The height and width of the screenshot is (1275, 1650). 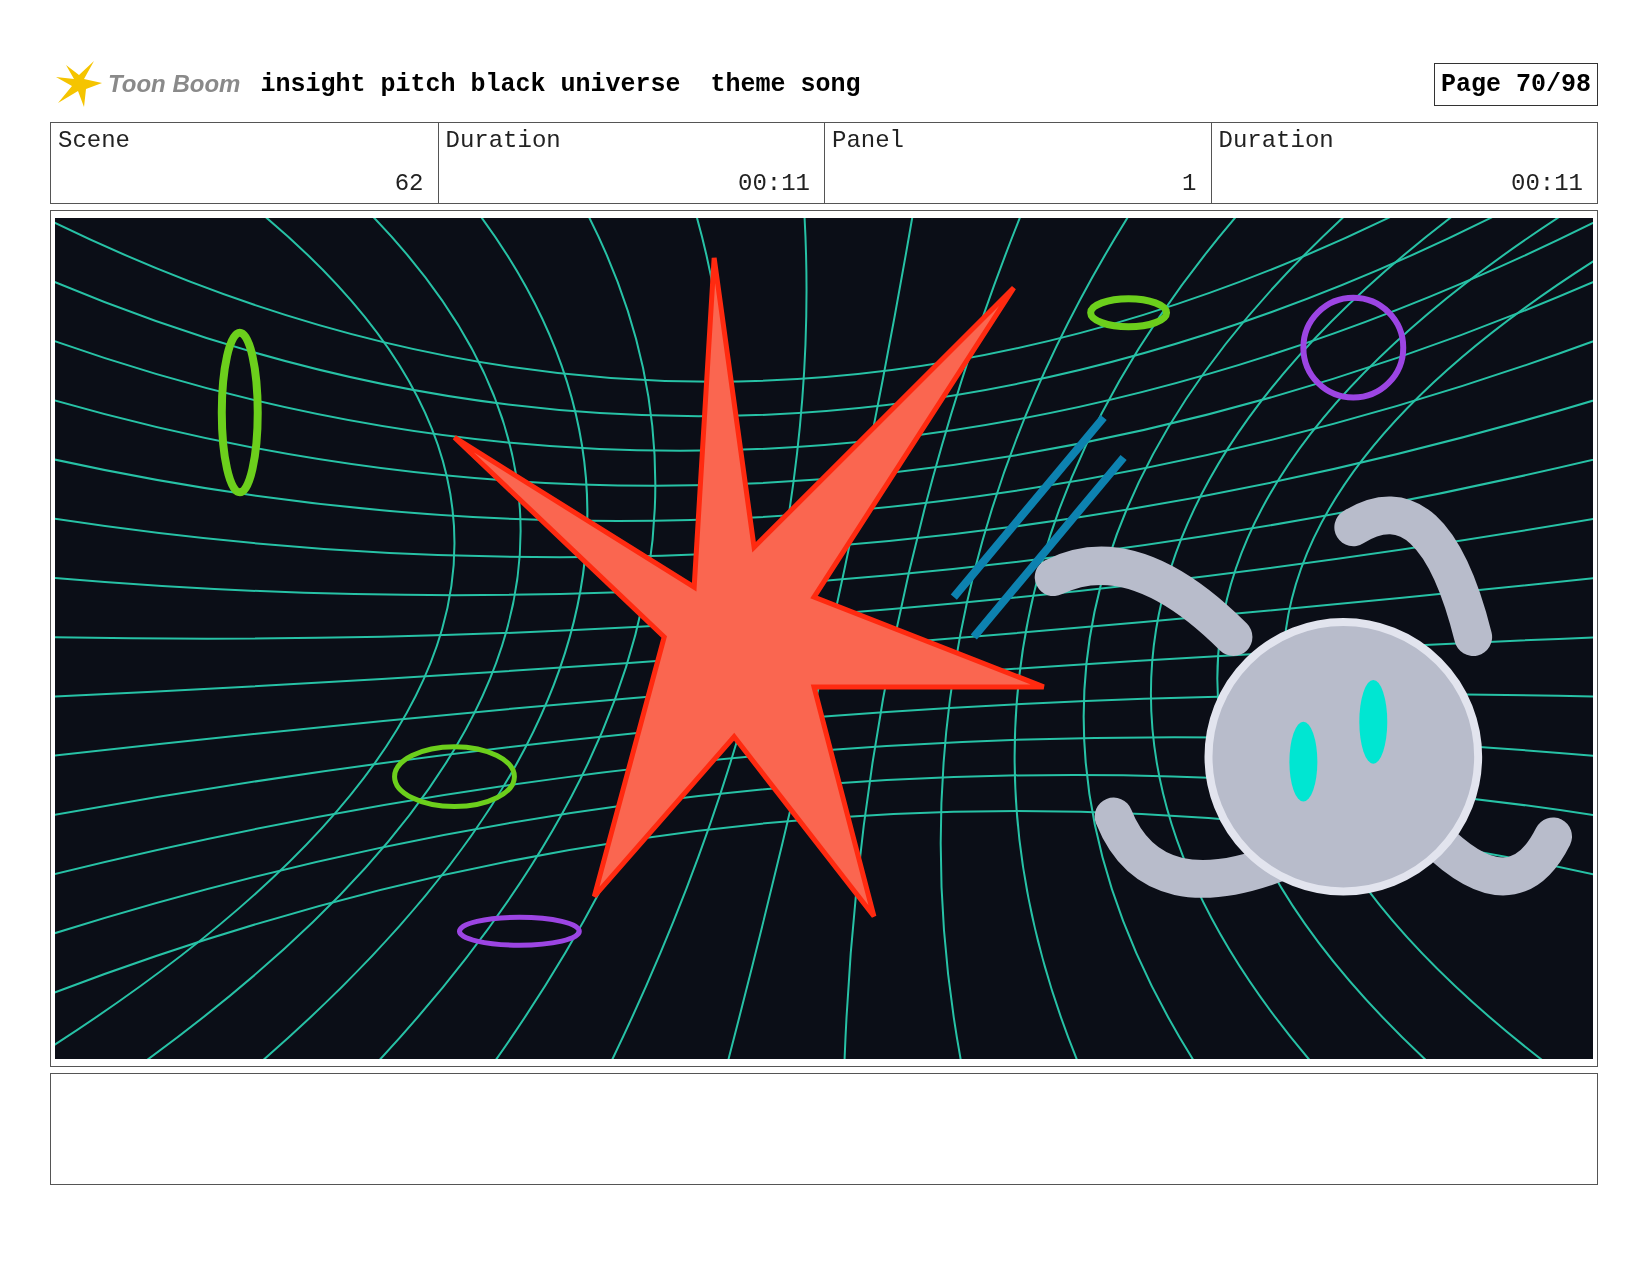 What do you see at coordinates (174, 84) in the screenshot?
I see `logo-text: Toon Boom` at bounding box center [174, 84].